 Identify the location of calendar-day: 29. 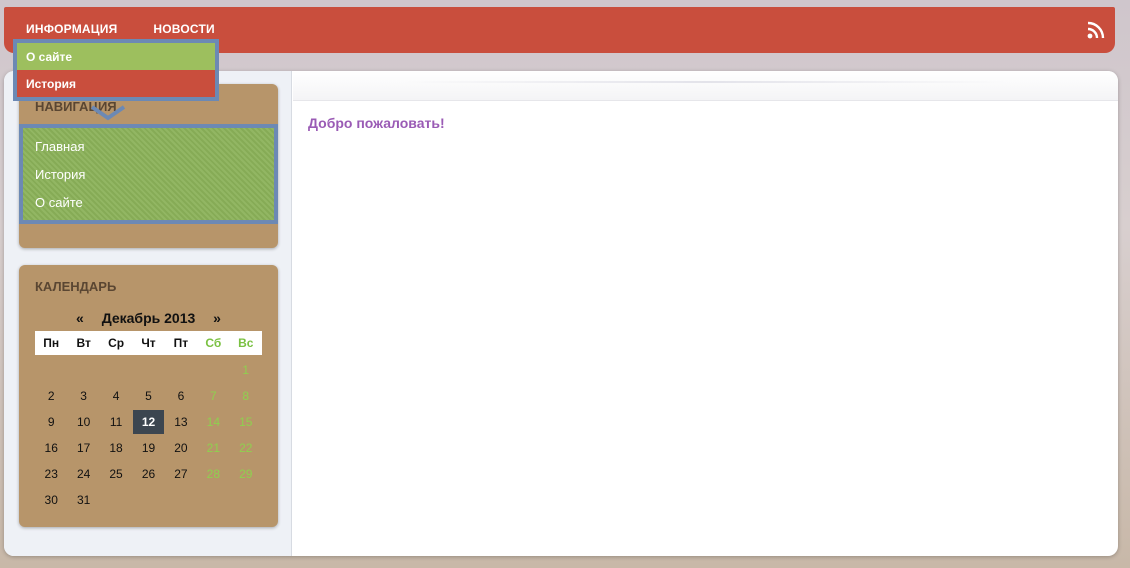
(246, 474).